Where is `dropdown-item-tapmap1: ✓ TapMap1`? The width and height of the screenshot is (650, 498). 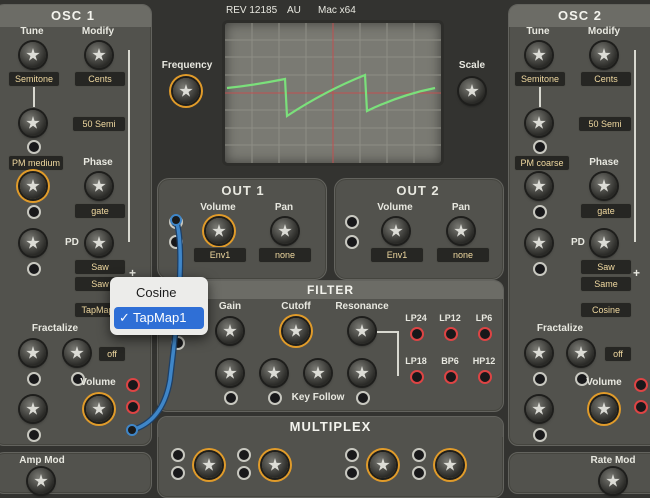 dropdown-item-tapmap1: ✓ TapMap1 is located at coordinates (159, 318).